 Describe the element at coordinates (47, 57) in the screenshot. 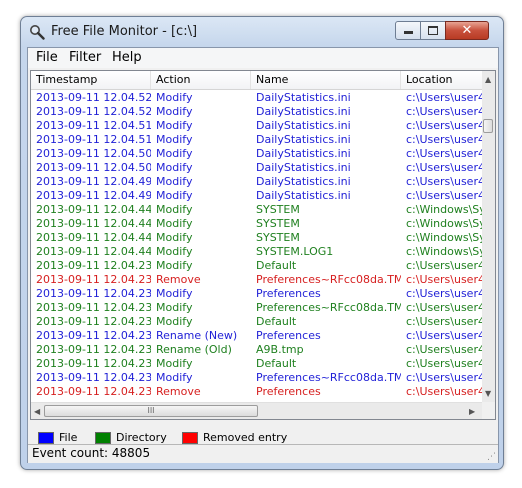

I see `menu-file: File` at that location.